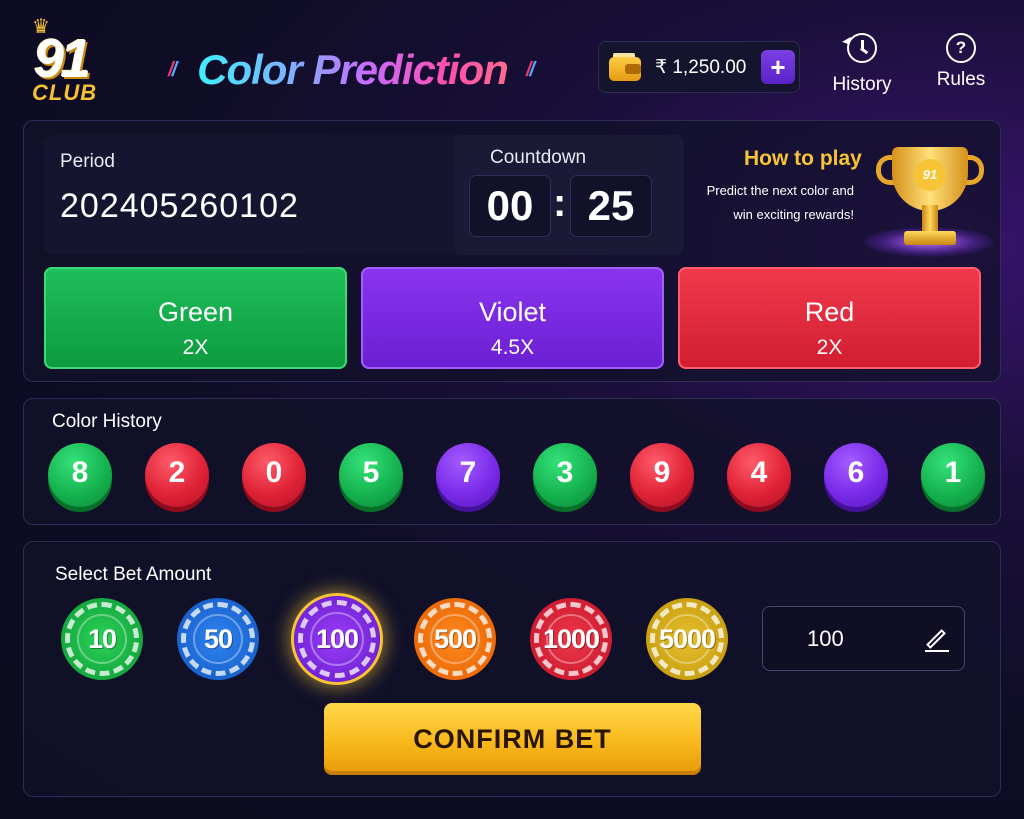 This screenshot has width=1024, height=819. Describe the element at coordinates (371, 475) in the screenshot. I see `history-ball-green: 5` at that location.